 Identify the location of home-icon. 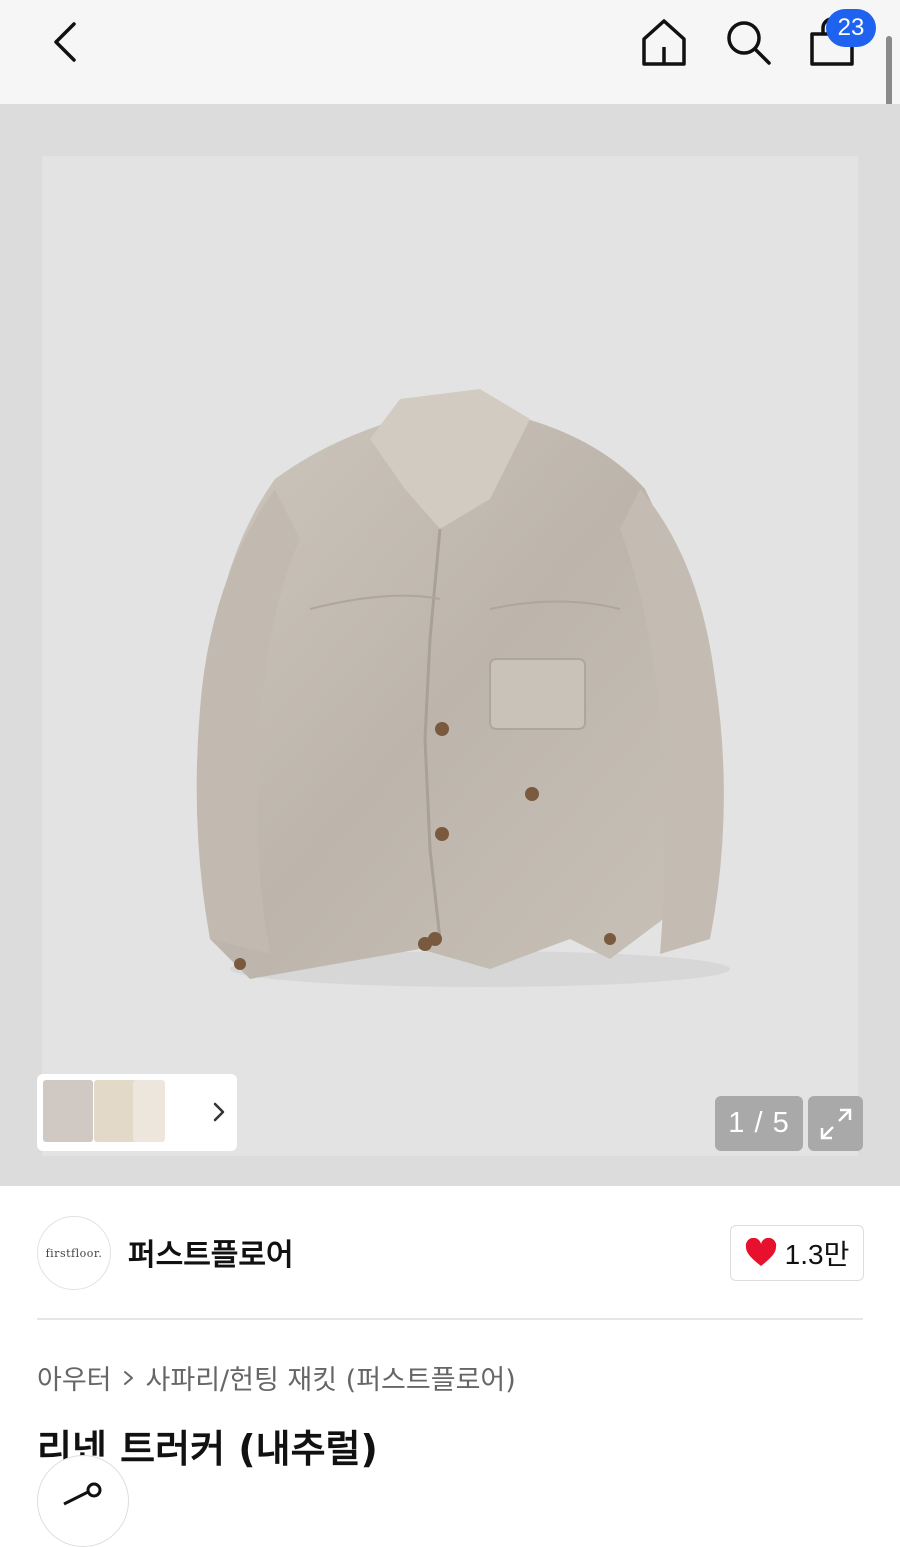
(664, 42).